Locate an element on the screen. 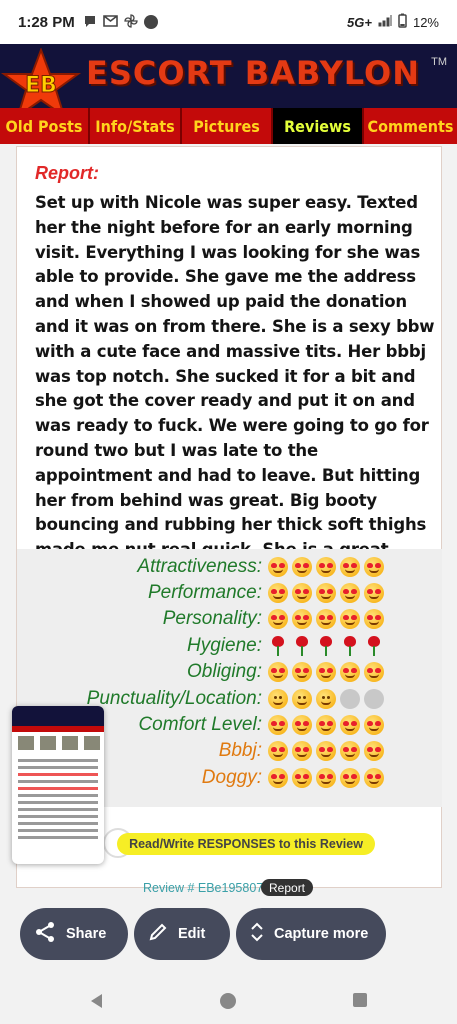  rating-performance: Performance: is located at coordinates (266, 593).